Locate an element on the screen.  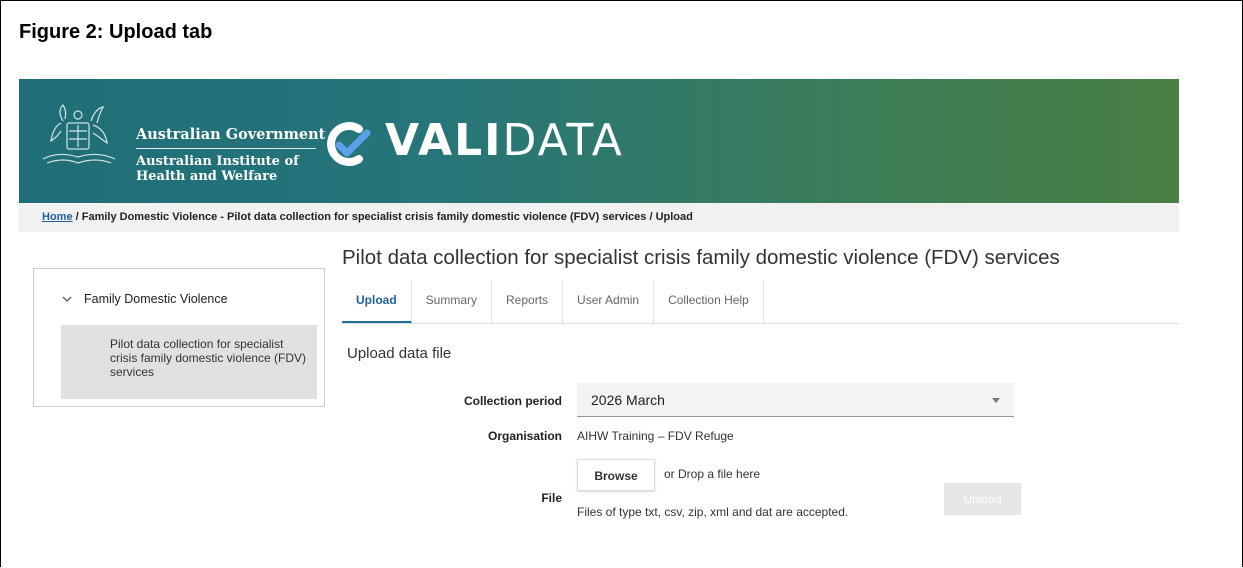
gov-divider is located at coordinates (226, 148).